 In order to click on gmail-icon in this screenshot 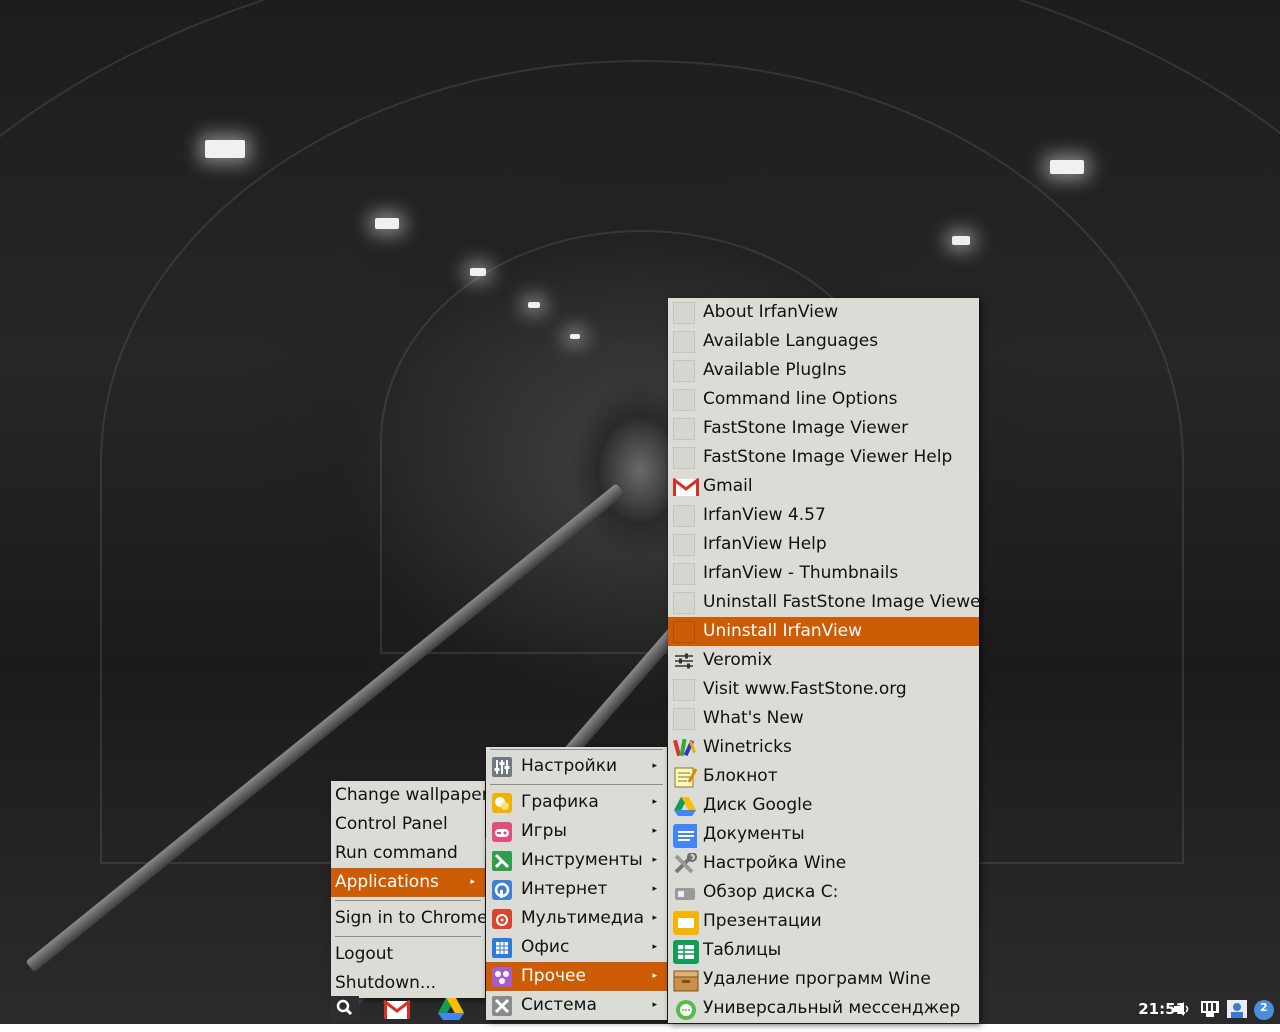, I will do `click(686, 487)`.